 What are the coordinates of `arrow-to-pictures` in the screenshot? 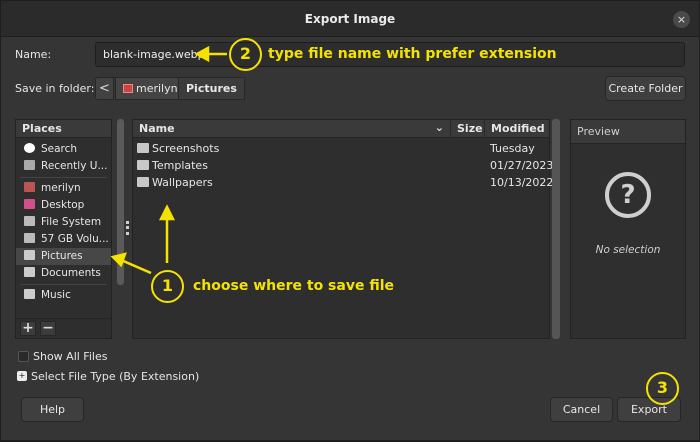 It's located at (136, 266).